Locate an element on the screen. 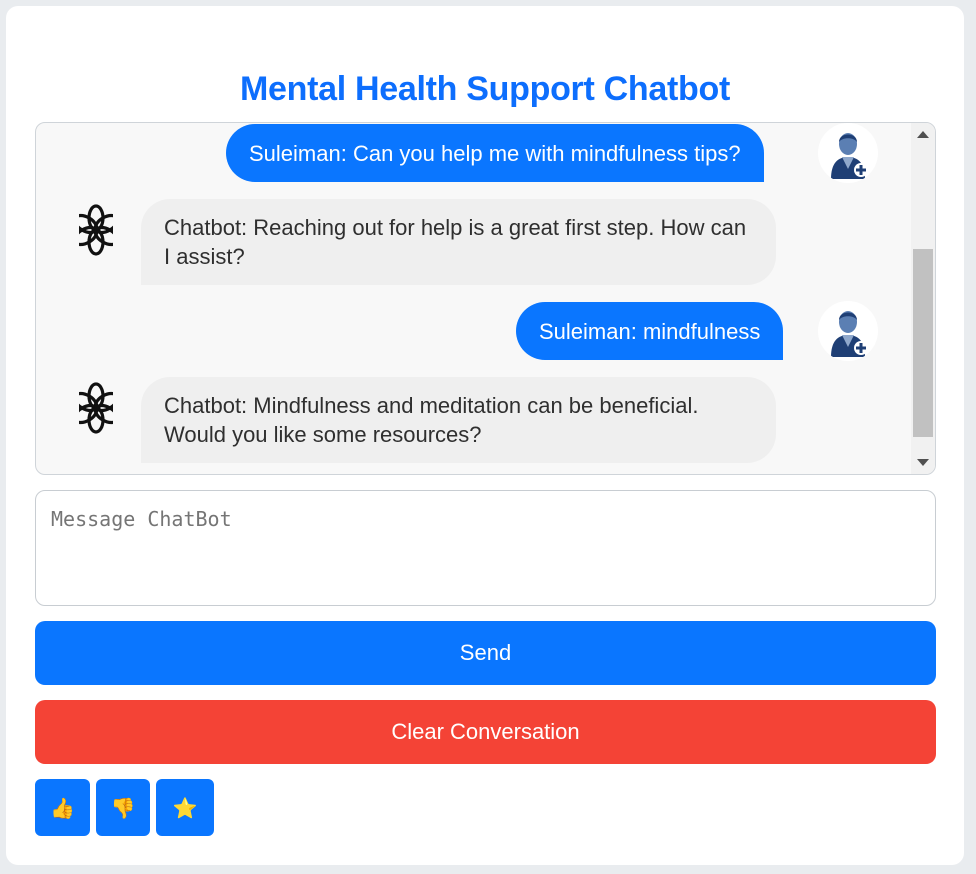  star-rating-button: ⭐ is located at coordinates (185, 807).